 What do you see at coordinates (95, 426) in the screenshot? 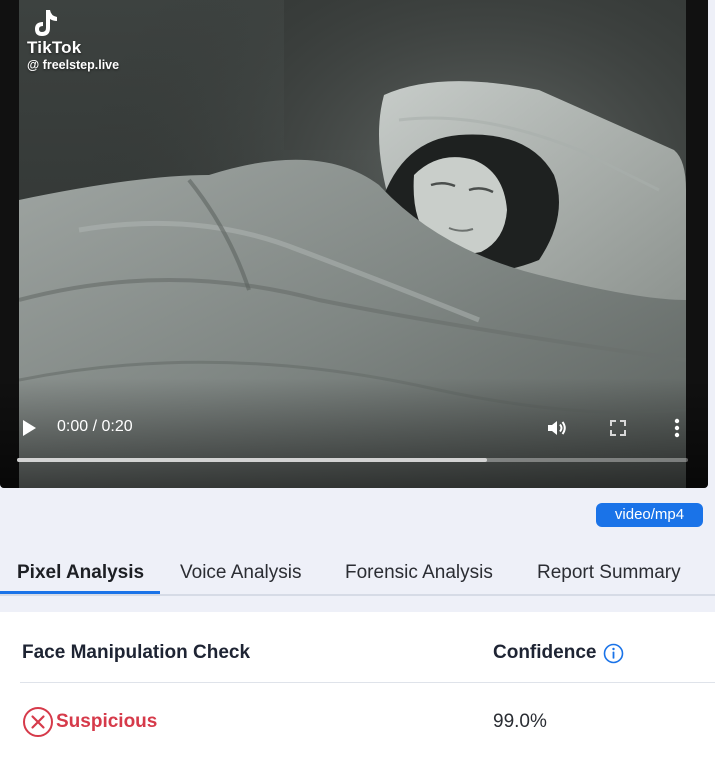
I see `video-time: 0:00 / 0:20` at bounding box center [95, 426].